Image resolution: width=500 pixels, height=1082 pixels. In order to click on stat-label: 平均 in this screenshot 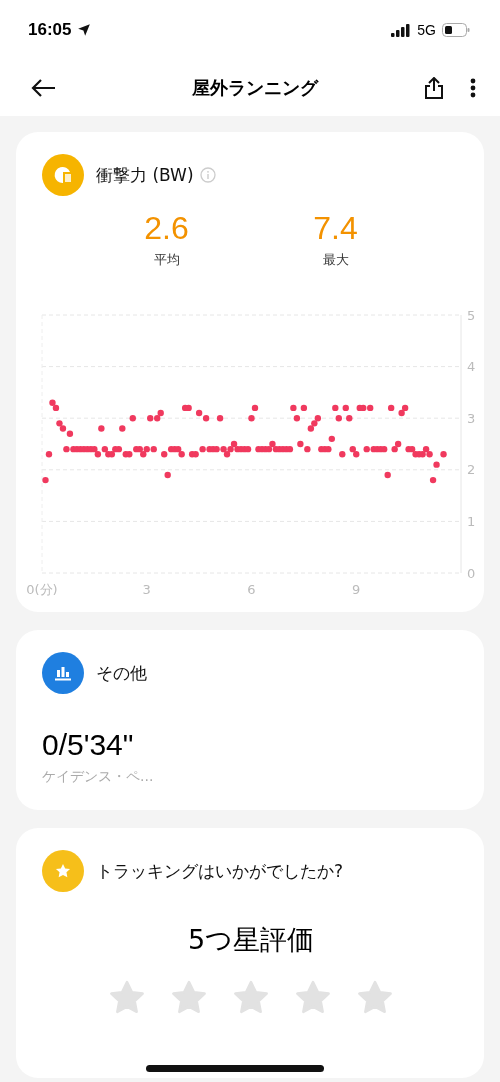, I will do `click(166, 260)`.